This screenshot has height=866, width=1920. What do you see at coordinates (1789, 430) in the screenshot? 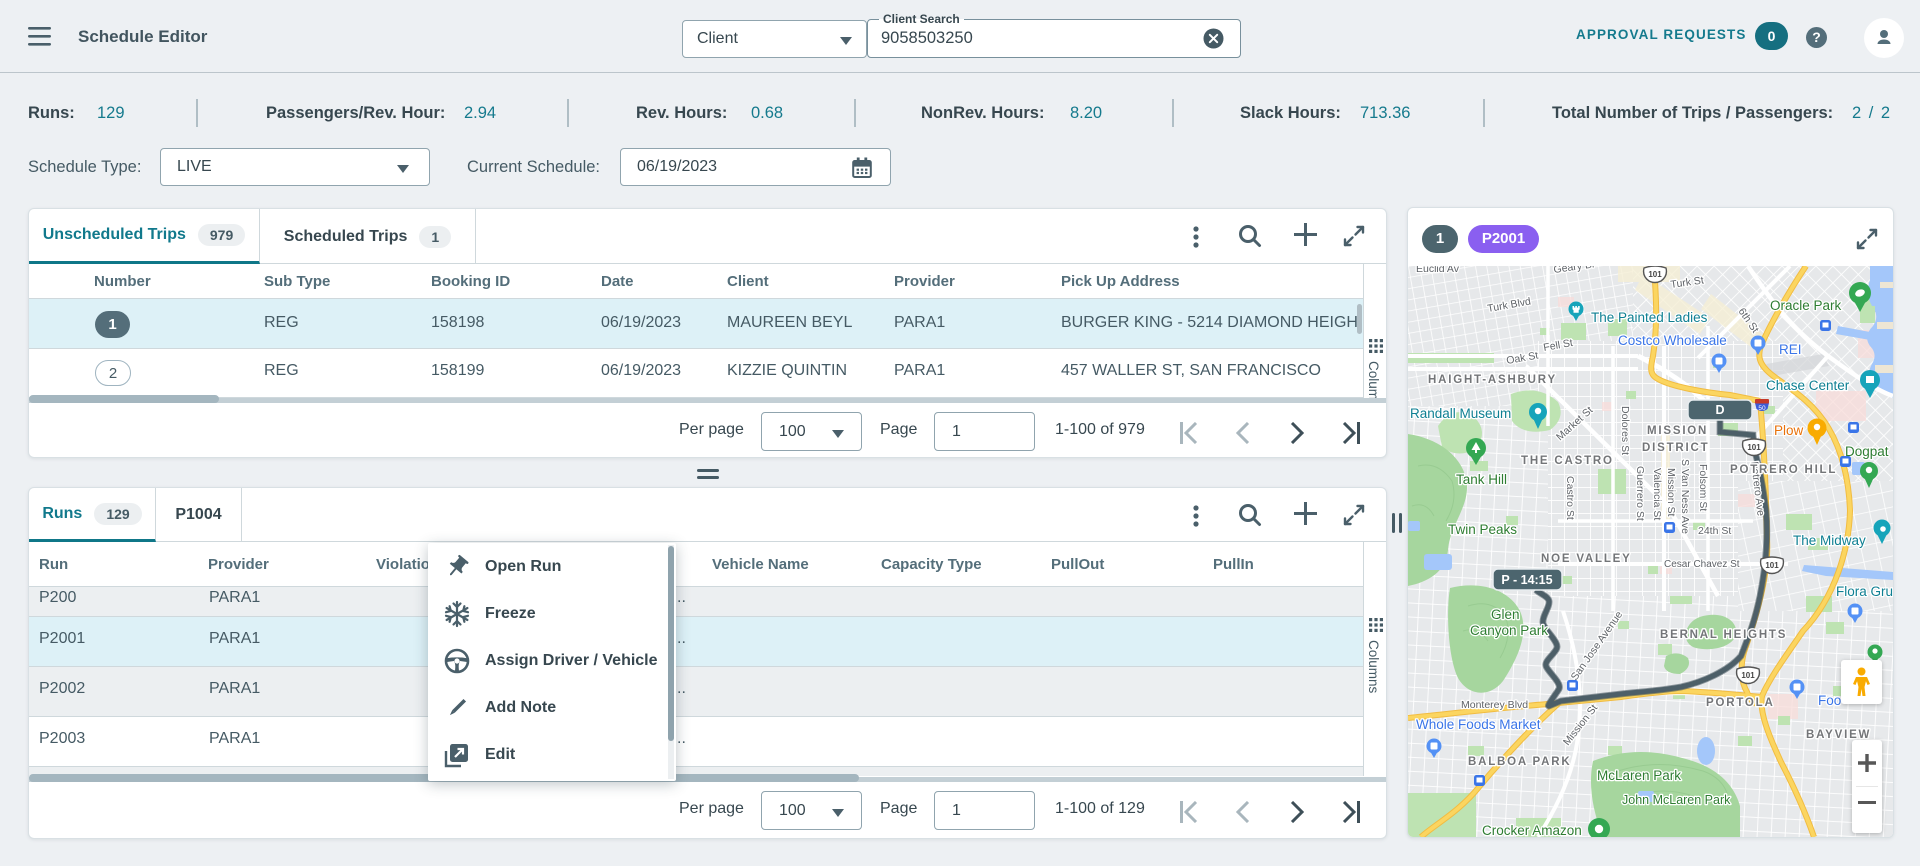
I see `svg-text: Plow` at bounding box center [1789, 430].